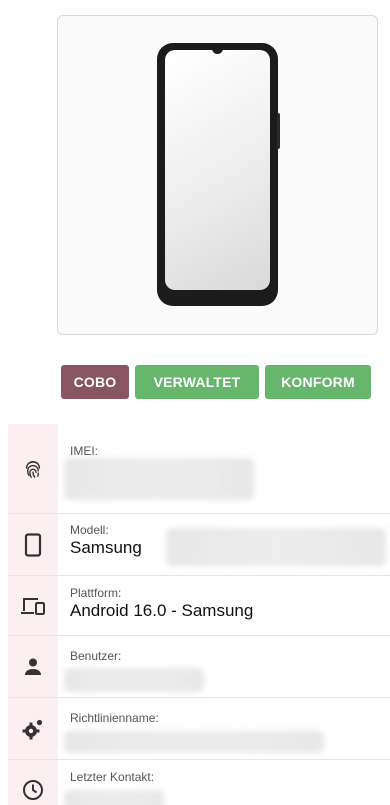 The image size is (390, 805). I want to click on imei-label: IMEI:, so click(84, 451).